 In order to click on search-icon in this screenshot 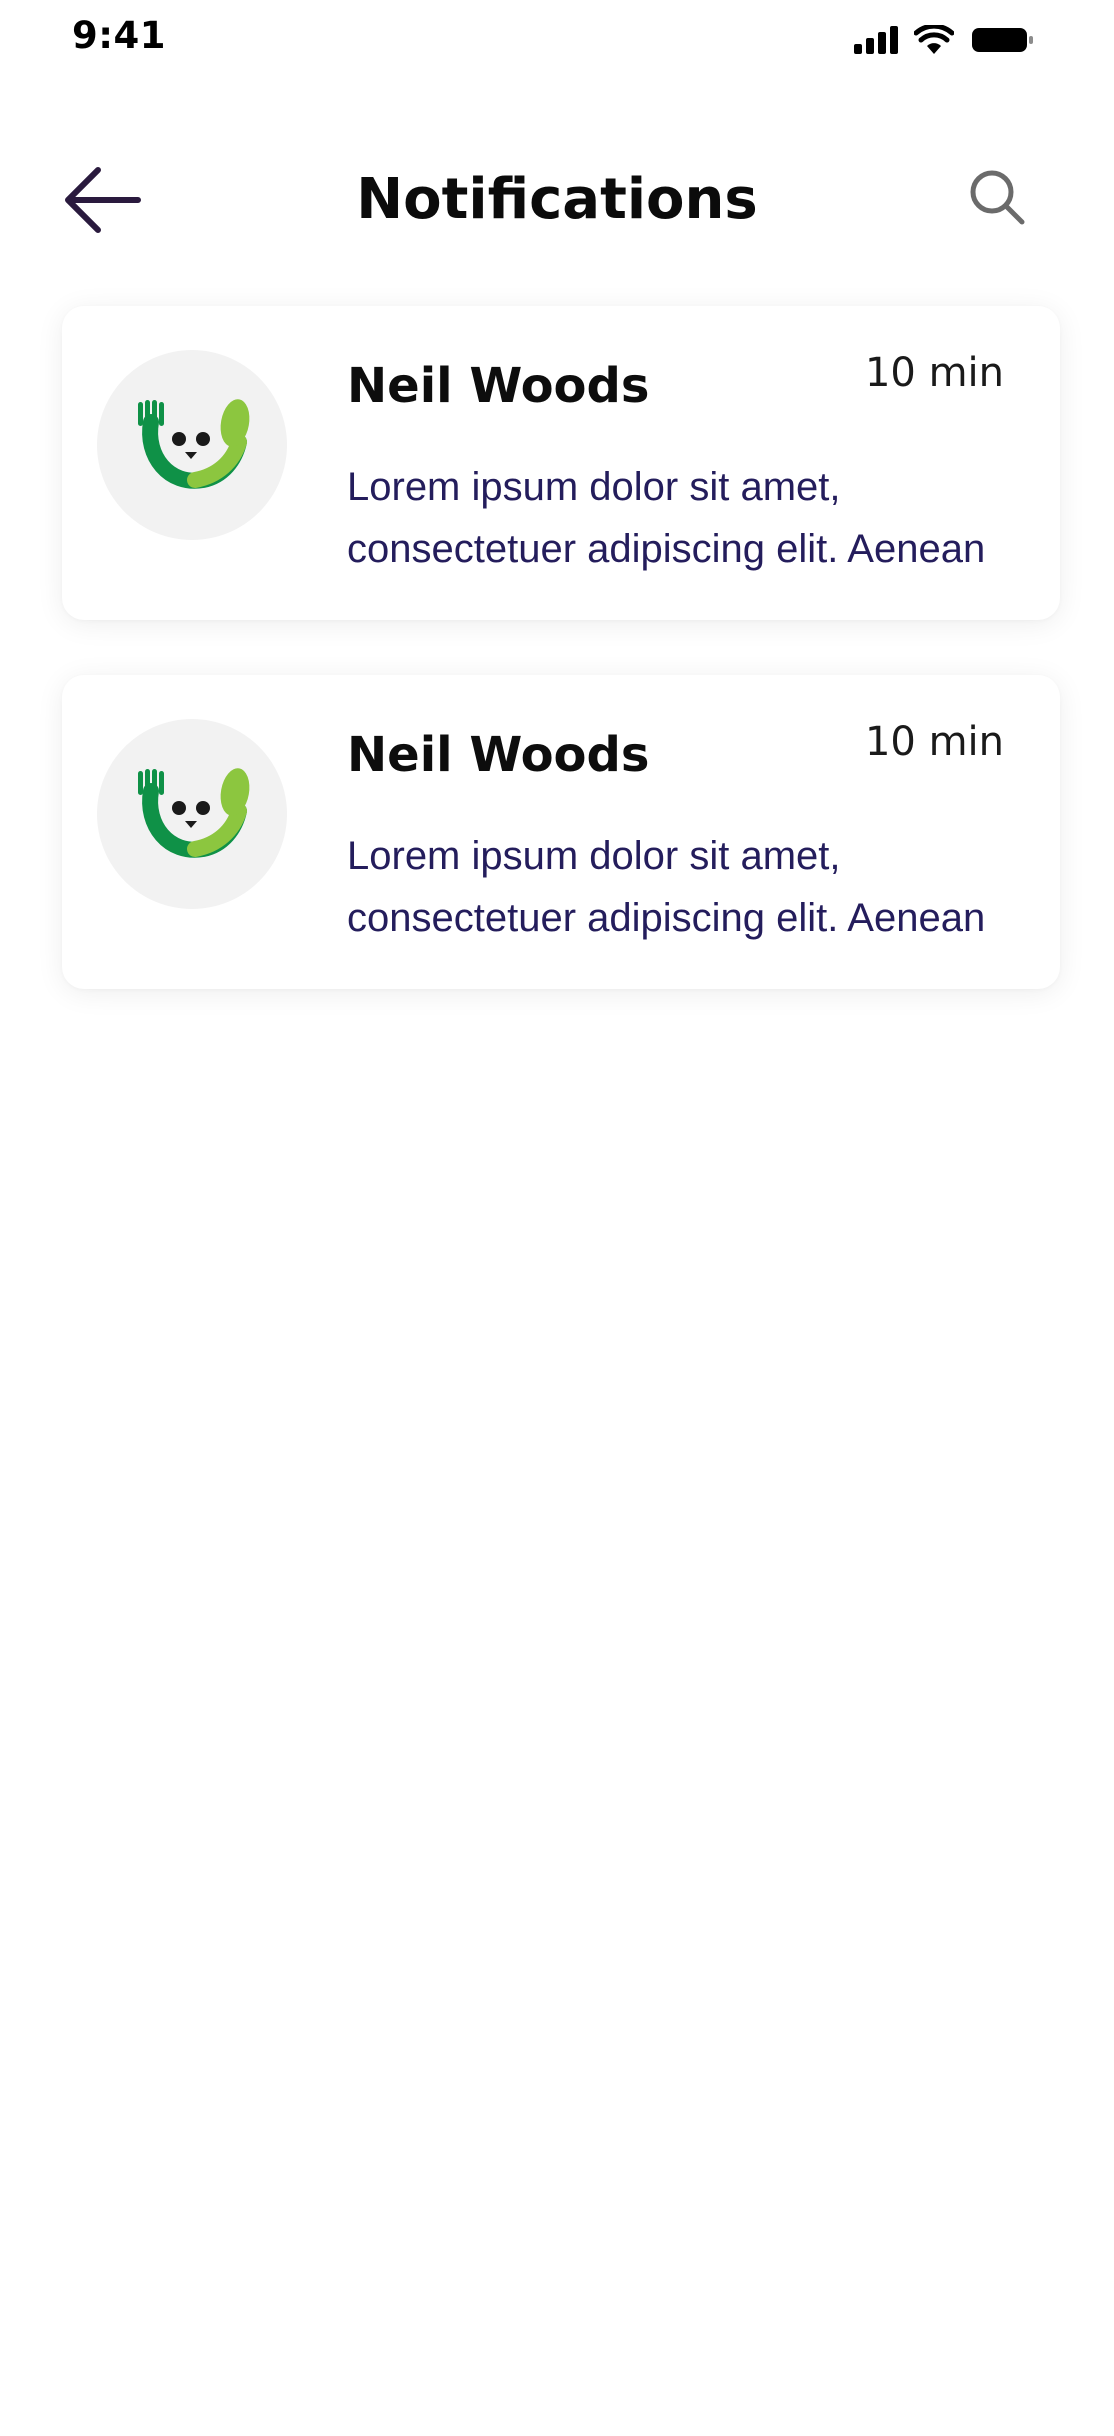, I will do `click(997, 197)`.